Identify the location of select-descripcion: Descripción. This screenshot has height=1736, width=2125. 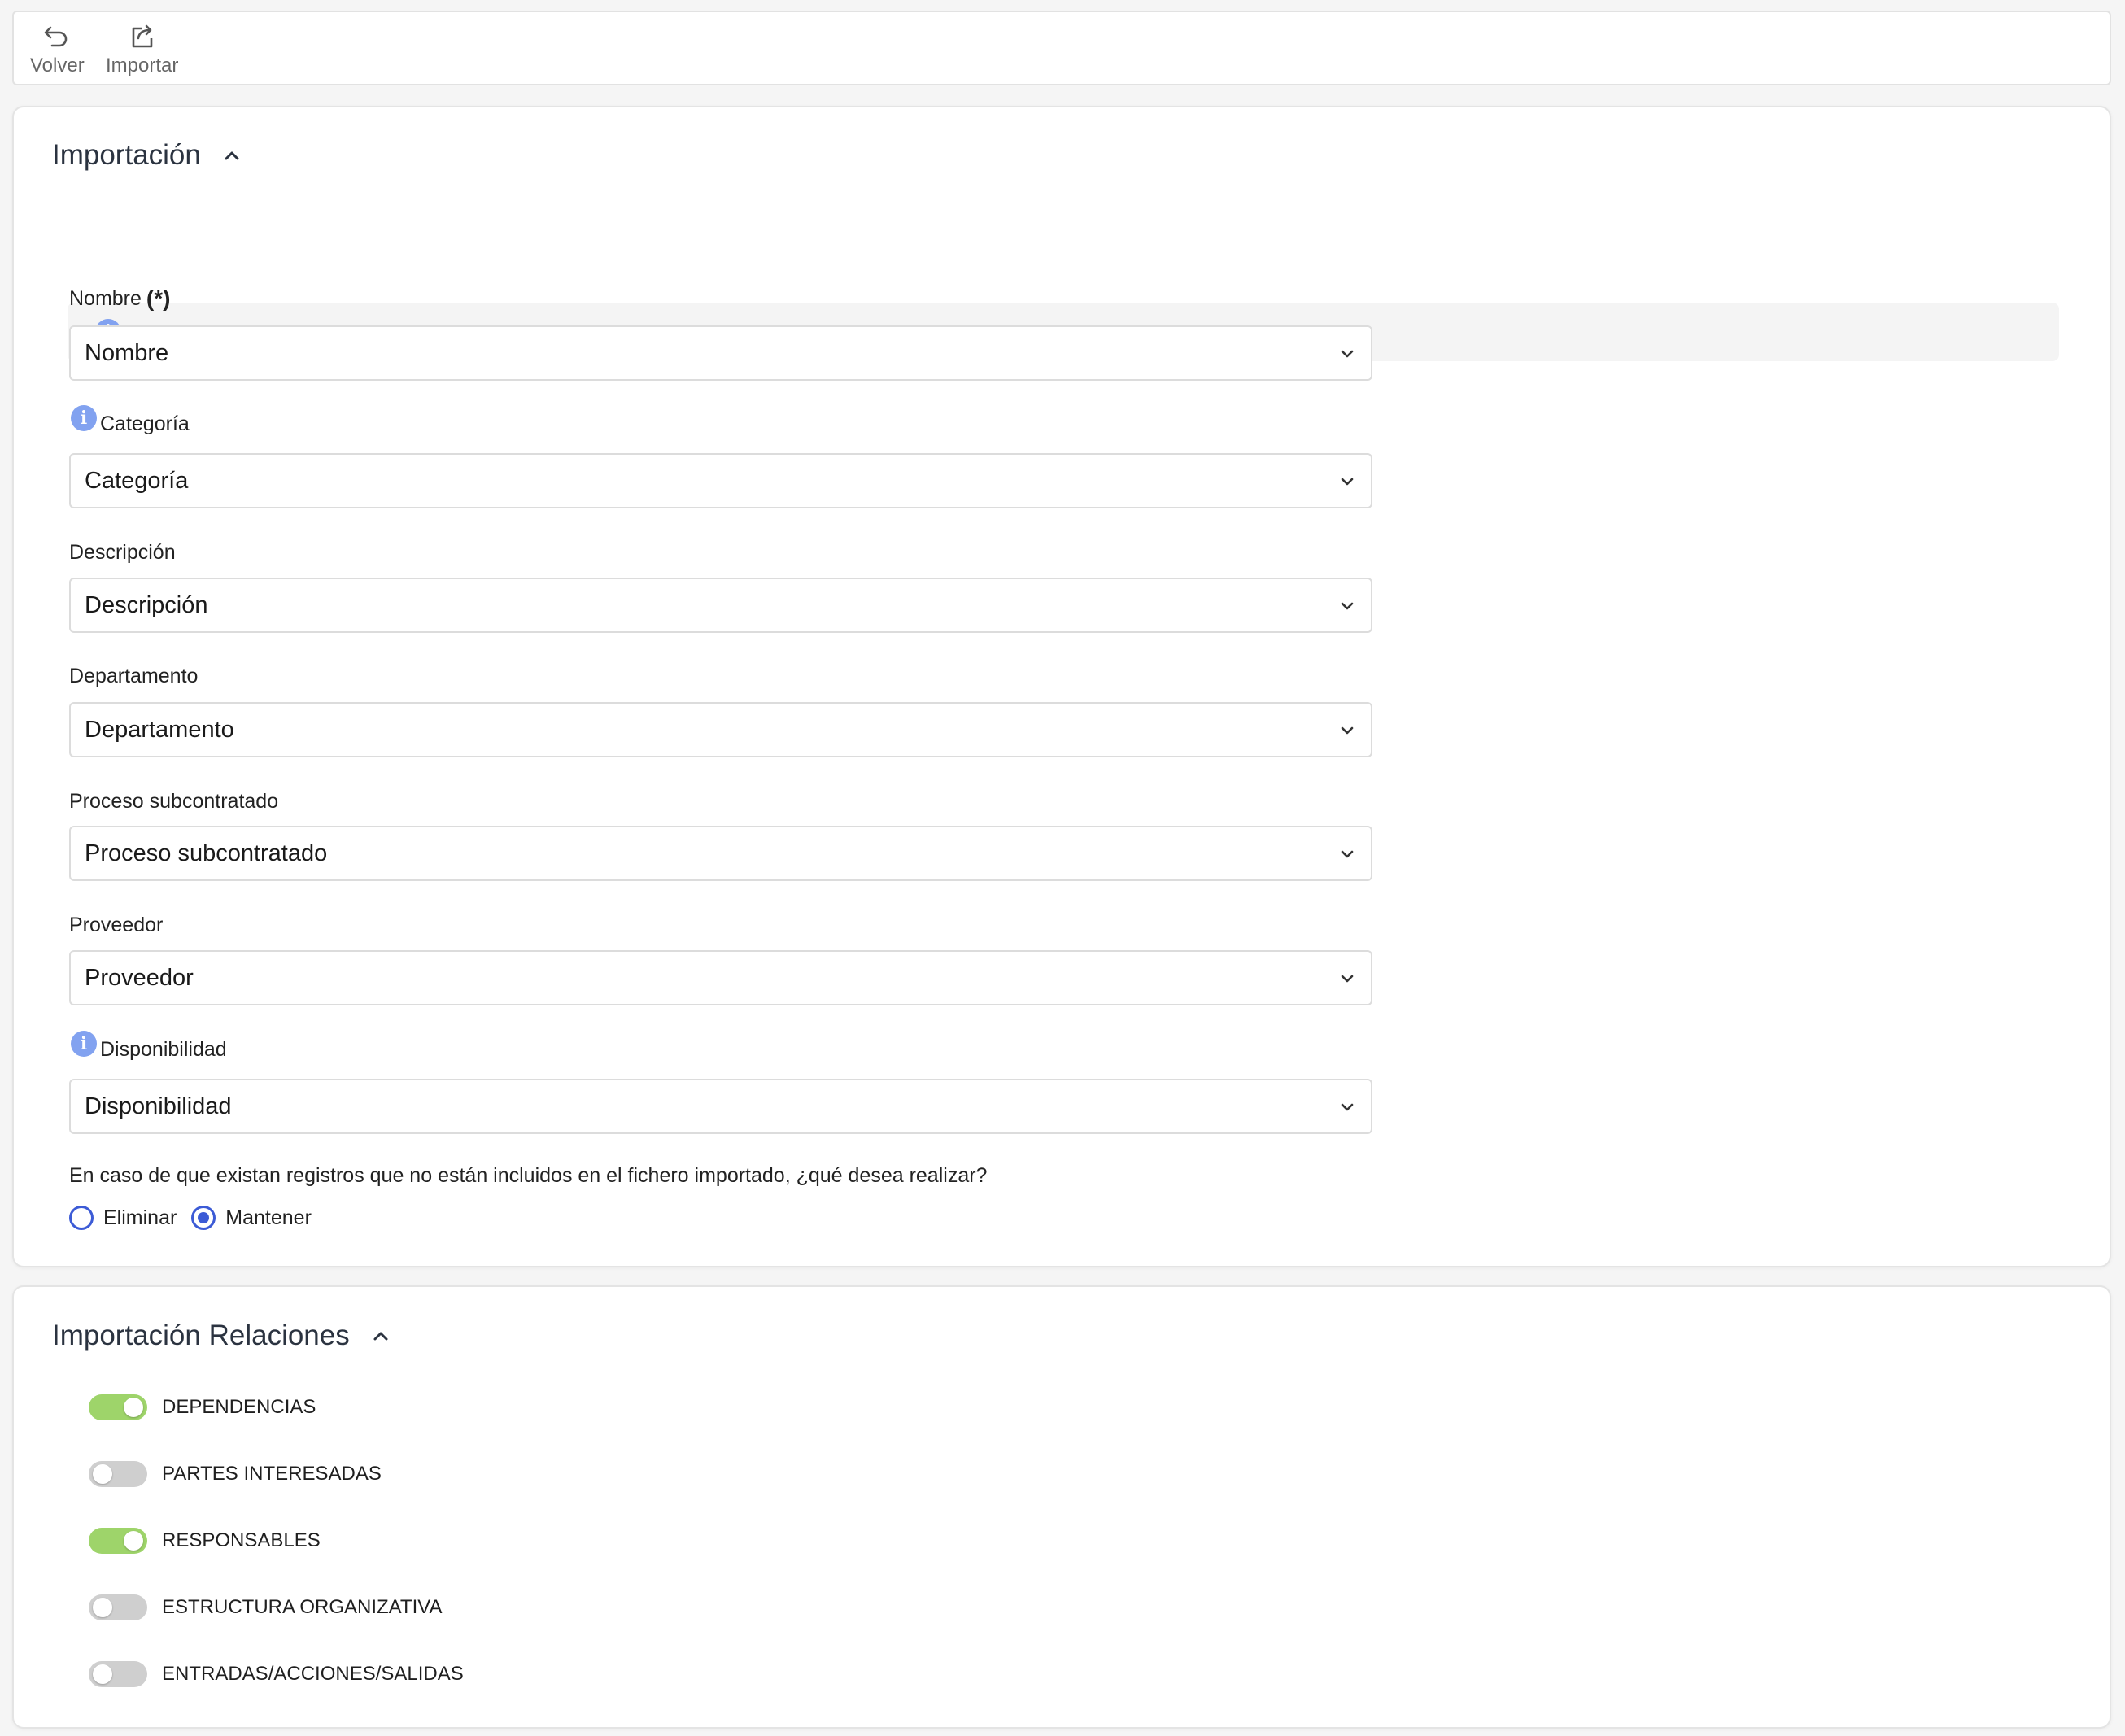
(720, 605).